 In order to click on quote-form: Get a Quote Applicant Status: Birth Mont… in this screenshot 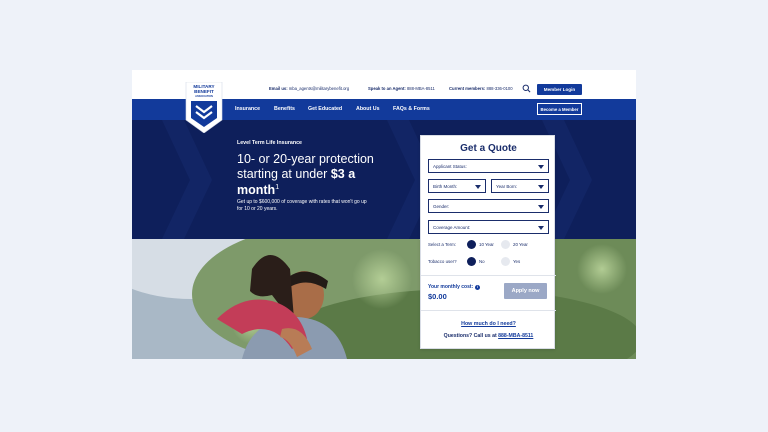, I will do `click(488, 242)`.